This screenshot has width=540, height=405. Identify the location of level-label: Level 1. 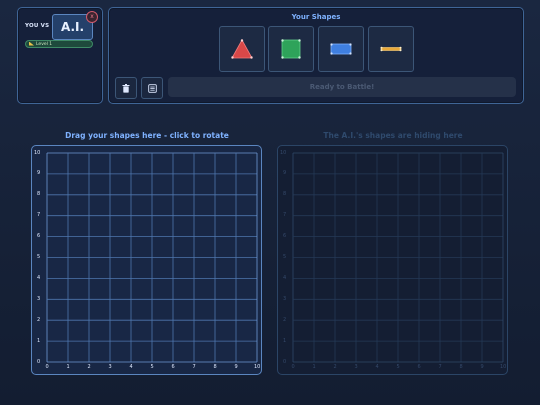
(44, 44).